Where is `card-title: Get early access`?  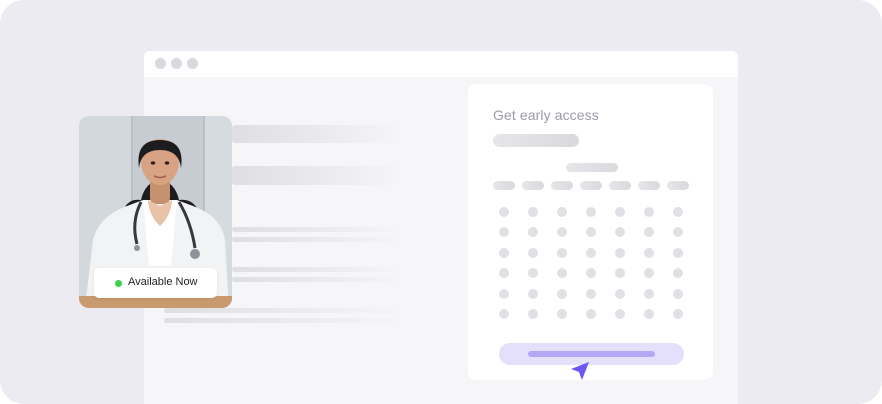 card-title: Get early access is located at coordinates (546, 115).